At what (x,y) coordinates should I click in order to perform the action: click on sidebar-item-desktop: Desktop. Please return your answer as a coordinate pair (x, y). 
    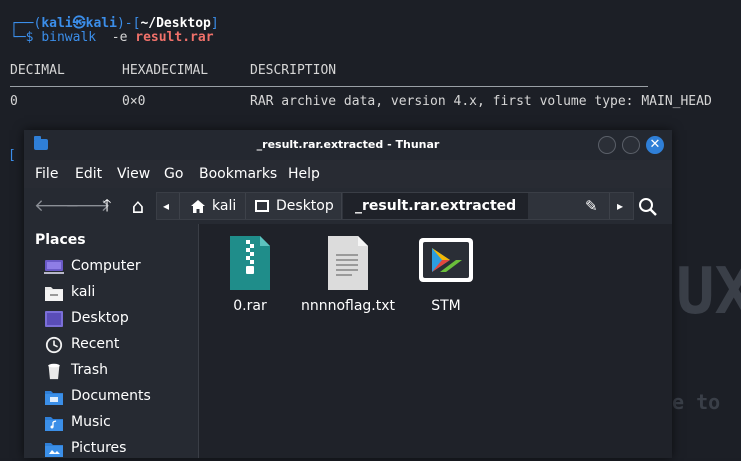
    Looking at the image, I should click on (119, 319).